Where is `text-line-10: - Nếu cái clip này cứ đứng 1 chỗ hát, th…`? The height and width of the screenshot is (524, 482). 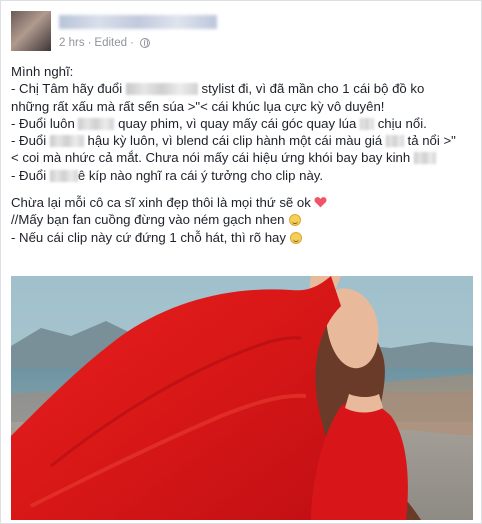 text-line-10: - Nếu cái clip này cứ đứng 1 chỗ hát, th… is located at coordinates (242, 237).